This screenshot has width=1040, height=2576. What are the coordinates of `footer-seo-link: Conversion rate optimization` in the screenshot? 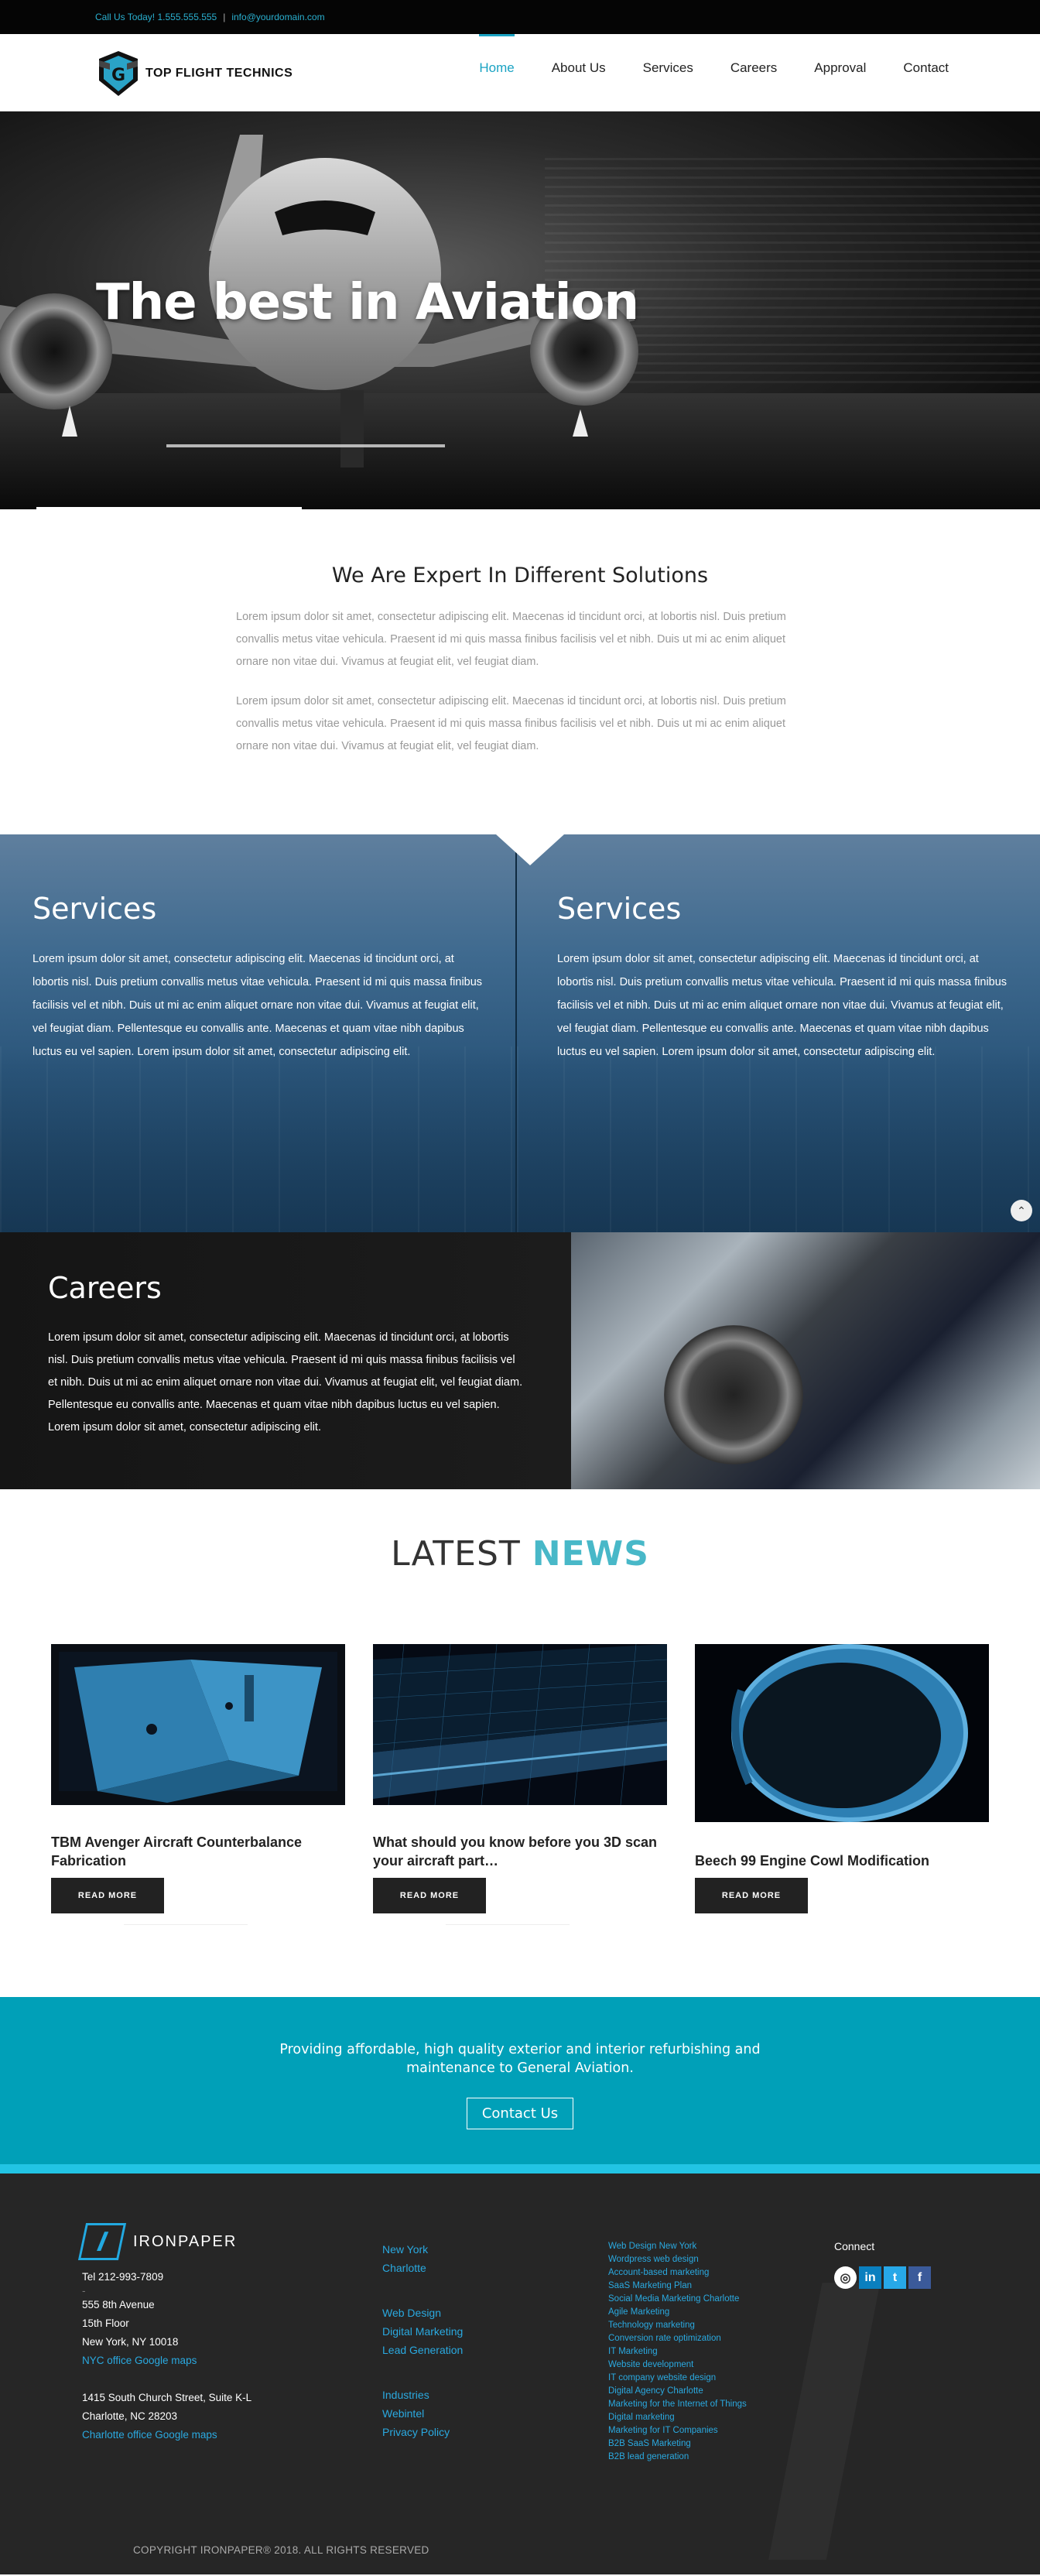 It's located at (677, 2338).